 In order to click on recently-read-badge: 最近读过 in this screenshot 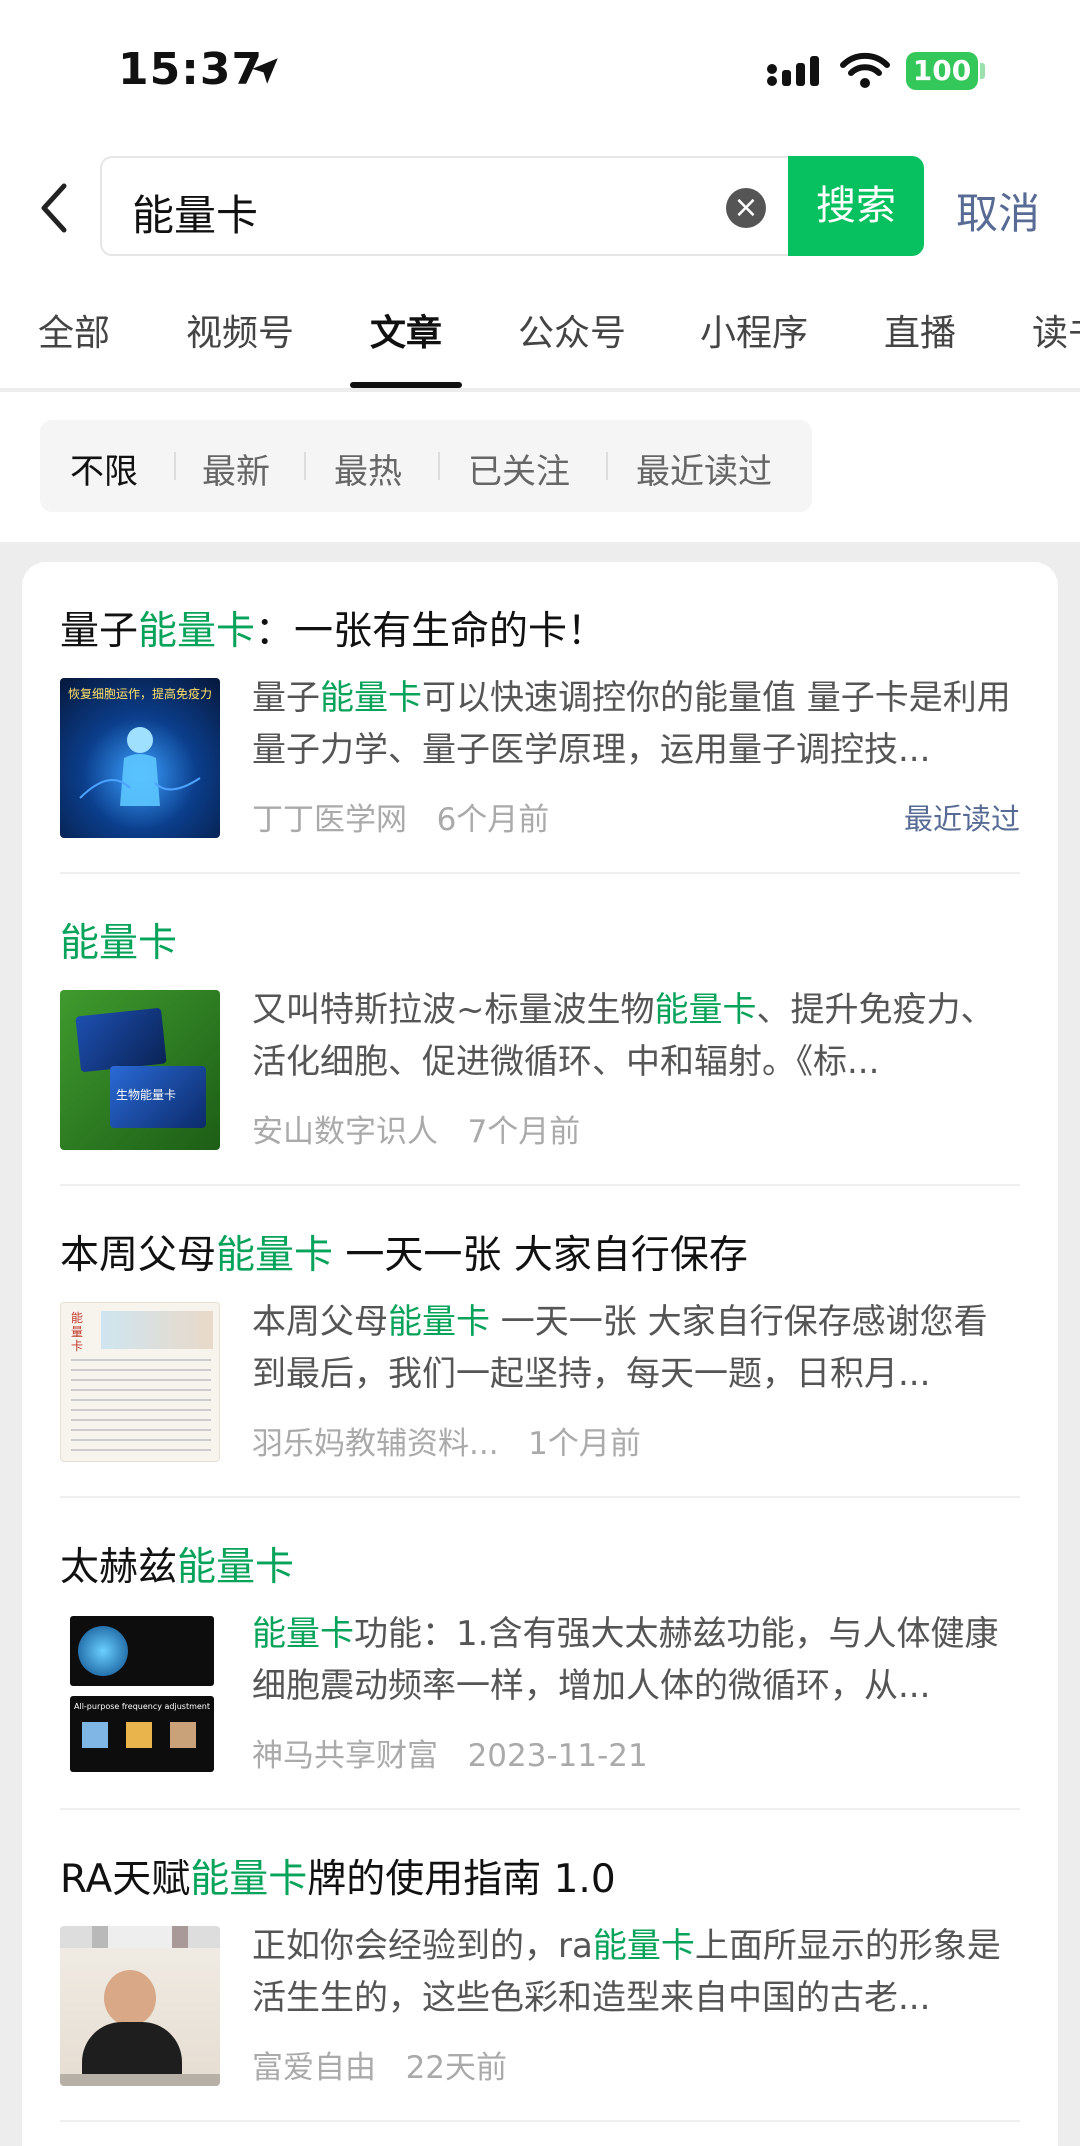, I will do `click(961, 819)`.